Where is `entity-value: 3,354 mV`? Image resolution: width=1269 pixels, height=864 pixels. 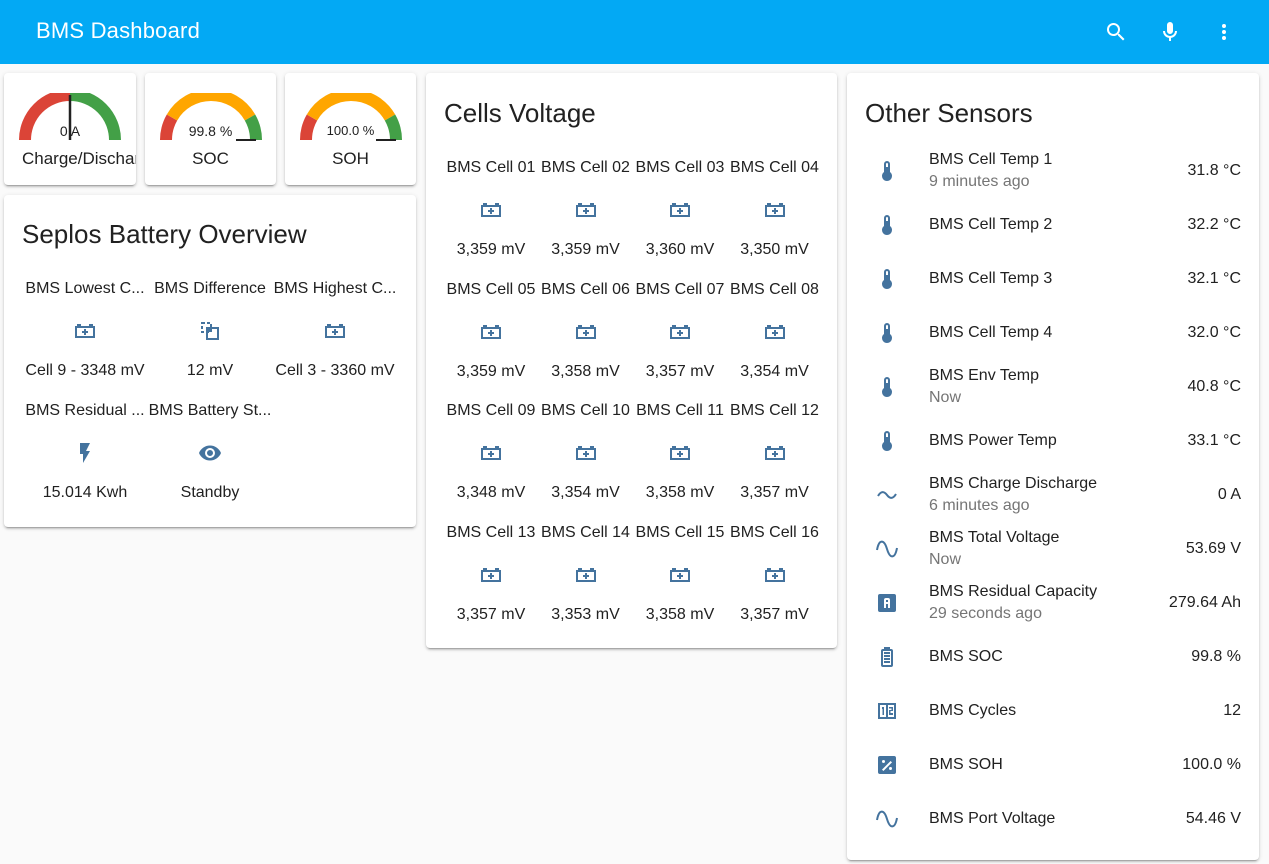 entity-value: 3,354 mV is located at coordinates (774, 371).